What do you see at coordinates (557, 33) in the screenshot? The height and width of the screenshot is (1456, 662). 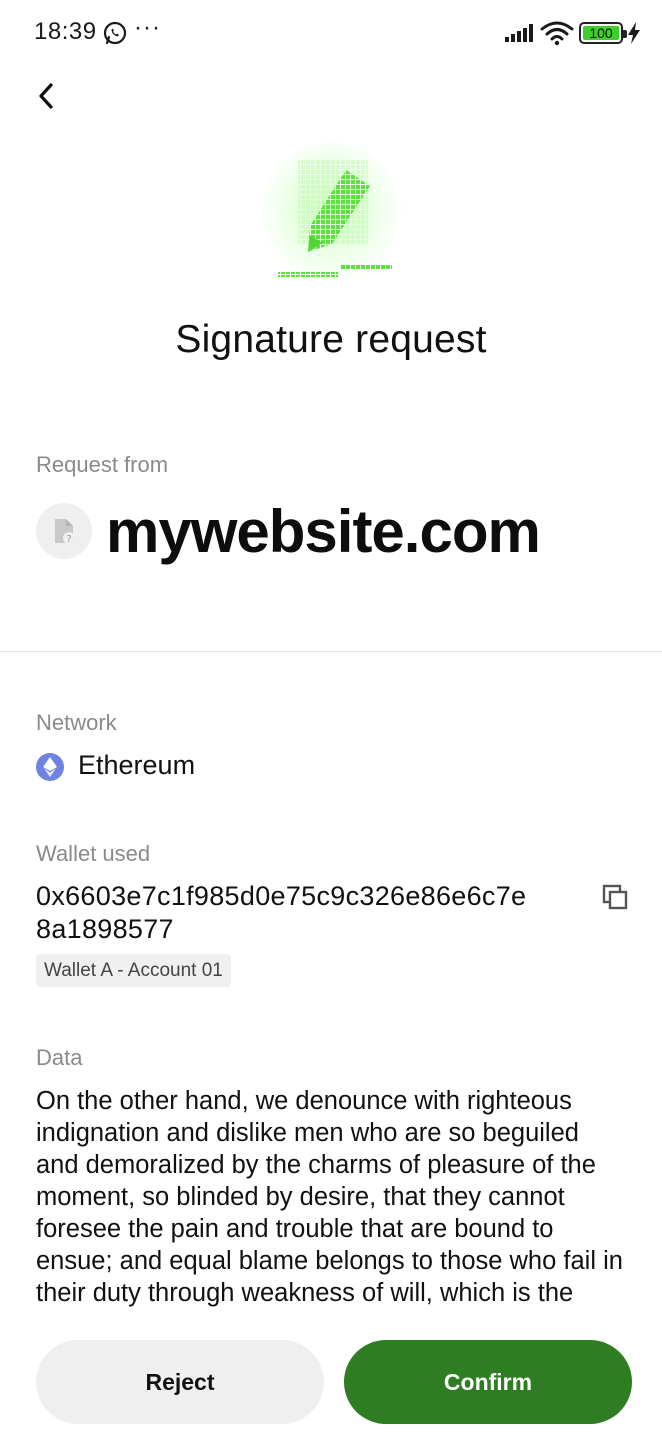 I see `wifi-icon` at bounding box center [557, 33].